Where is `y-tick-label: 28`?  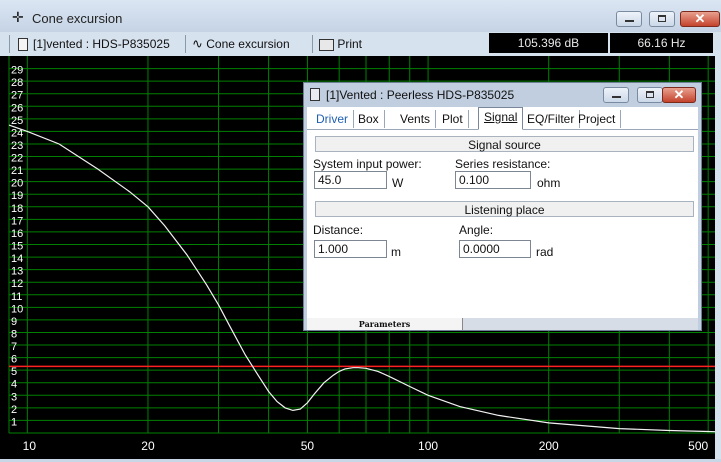
y-tick-label: 28 is located at coordinates (17, 83).